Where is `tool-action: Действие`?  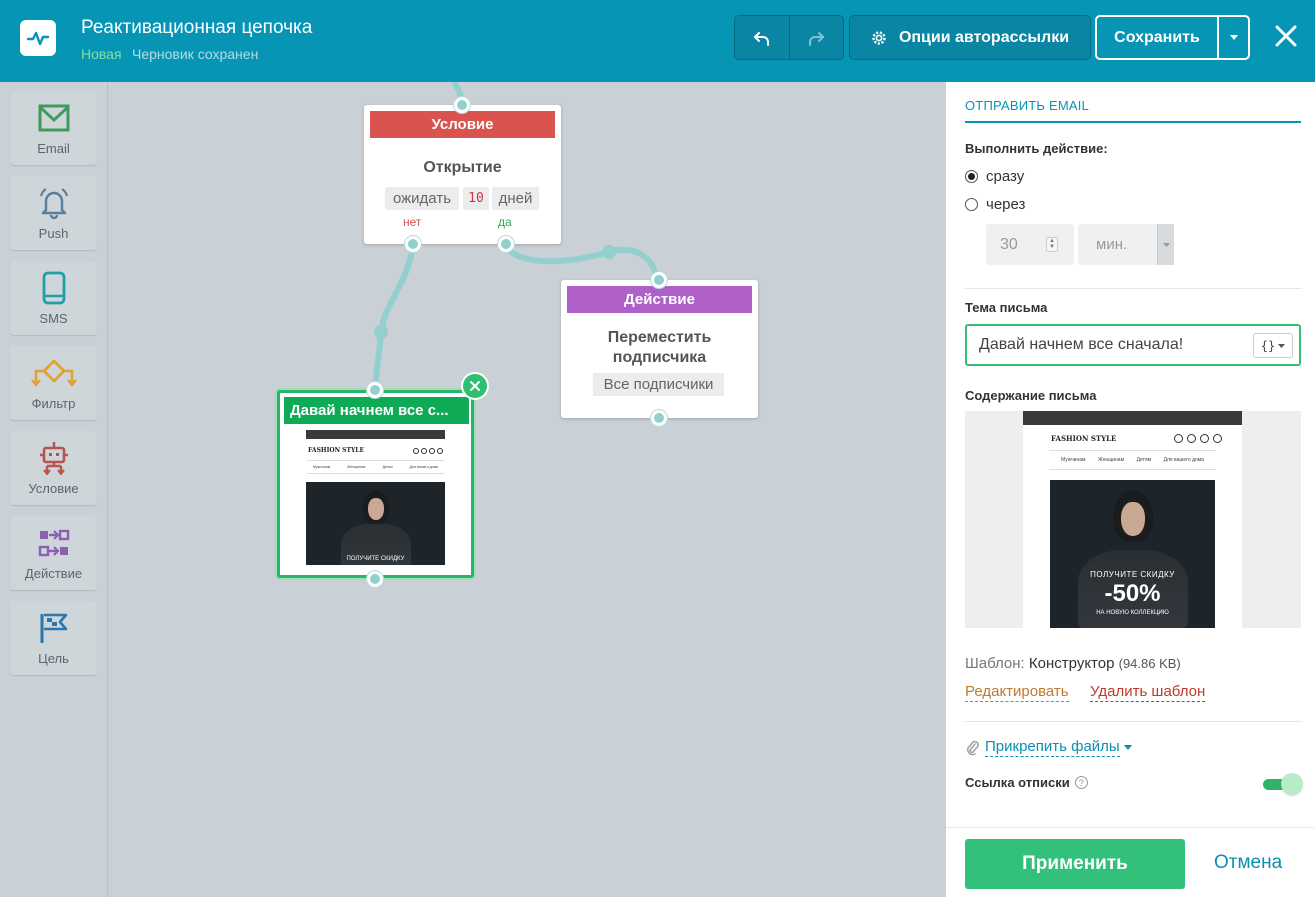 tool-action: Действие is located at coordinates (53, 553).